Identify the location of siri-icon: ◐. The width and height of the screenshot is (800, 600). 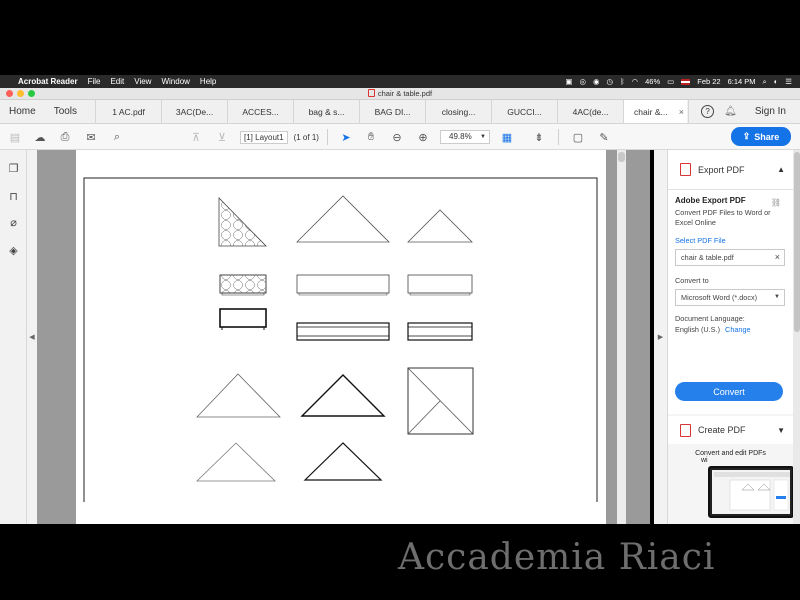
(776, 81).